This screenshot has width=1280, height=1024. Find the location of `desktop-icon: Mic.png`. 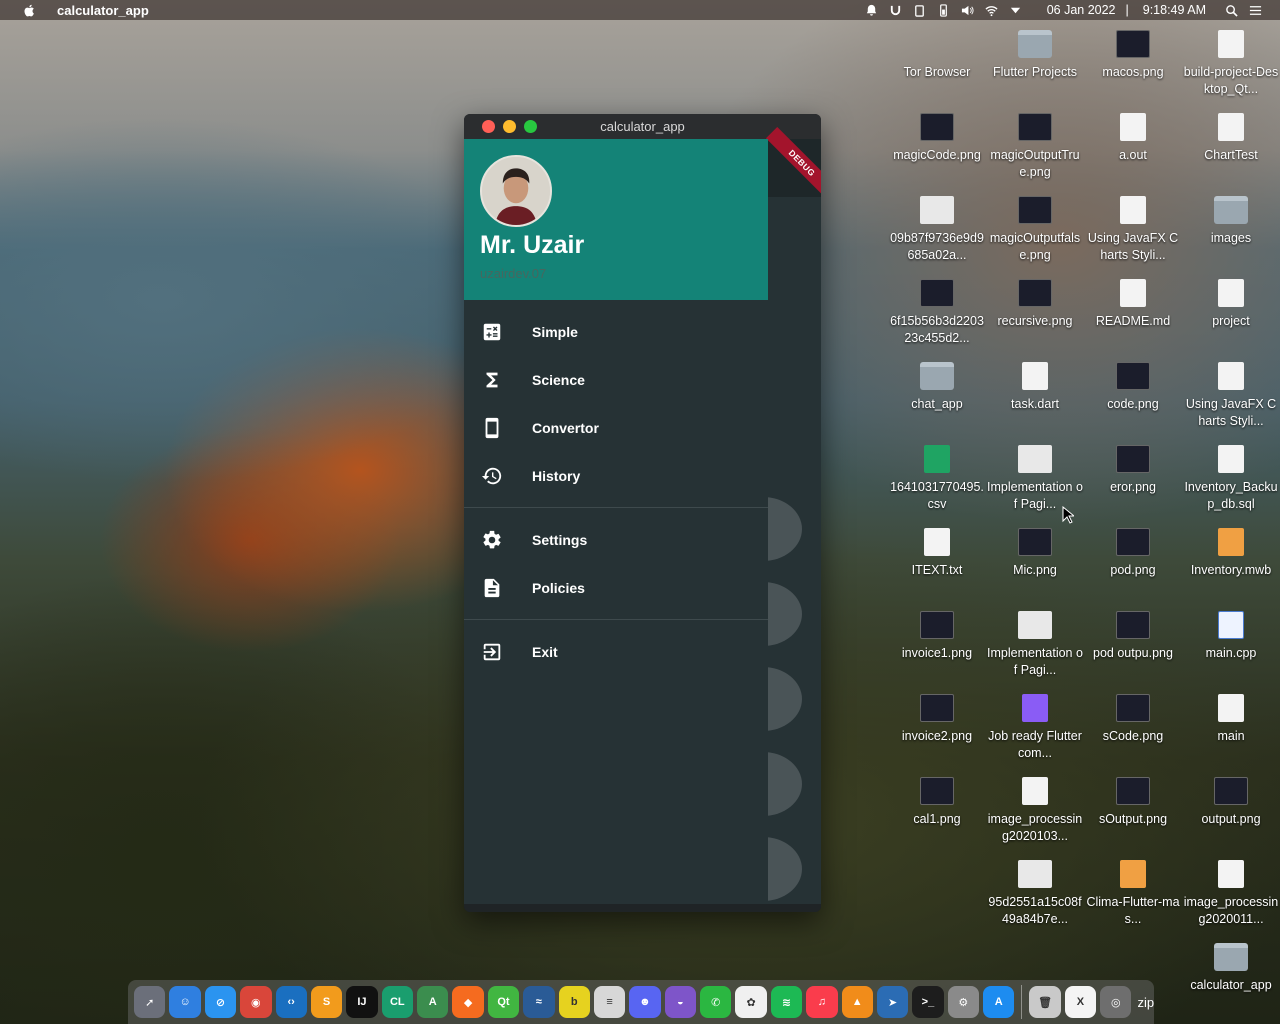

desktop-icon: Mic.png is located at coordinates (1035, 553).